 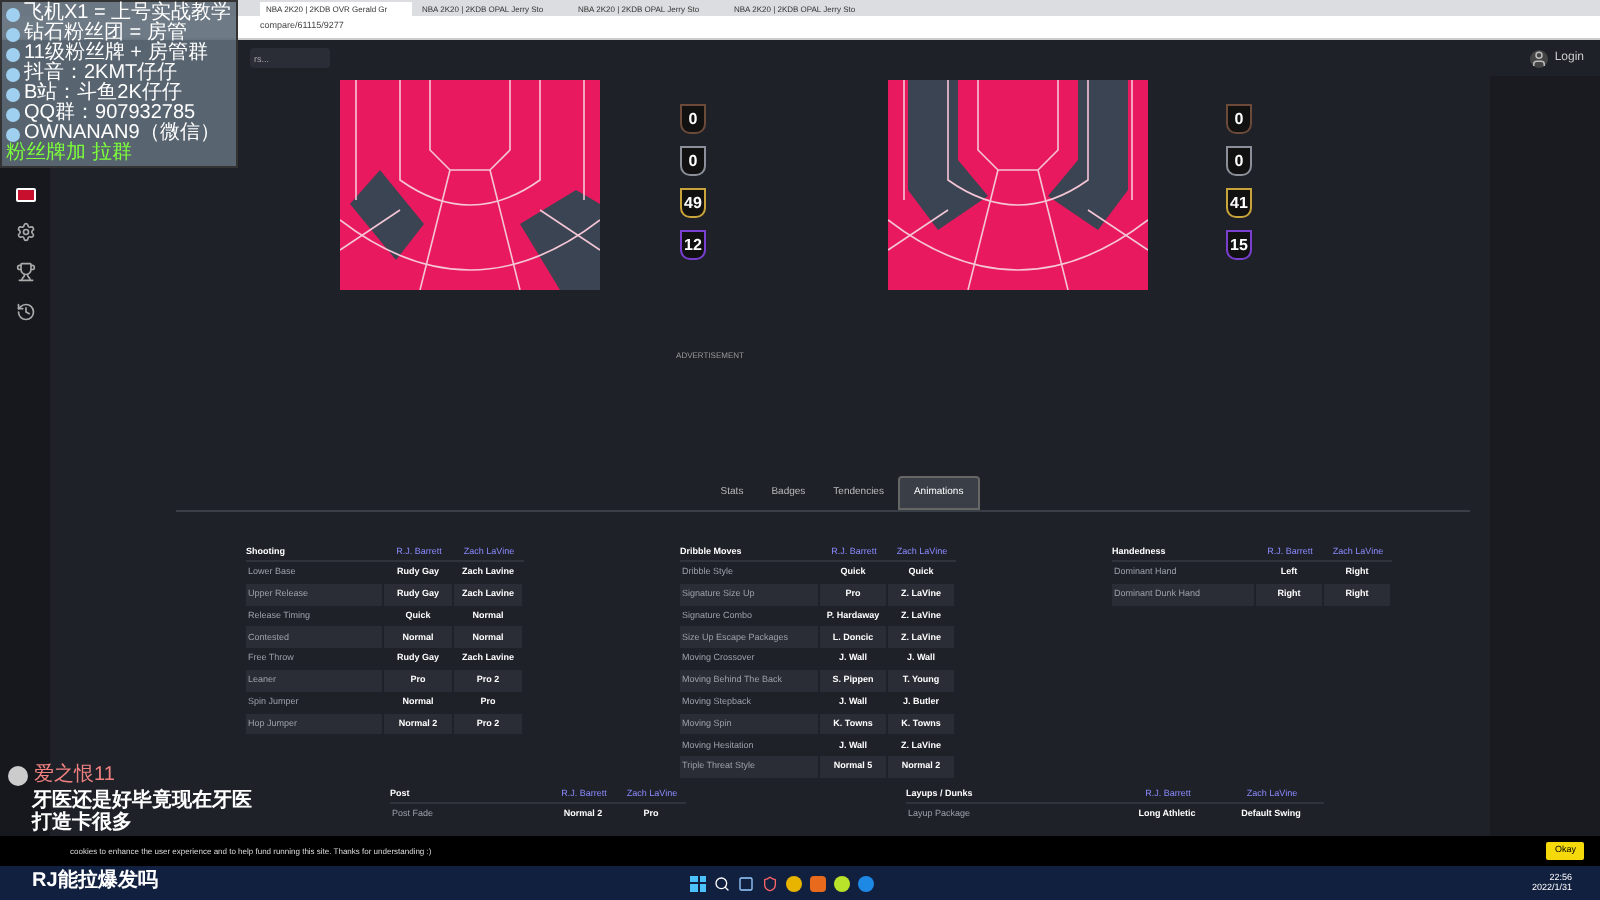 I want to click on stream-info-line: 钻石粉丝团 = 房管, so click(x=105, y=34).